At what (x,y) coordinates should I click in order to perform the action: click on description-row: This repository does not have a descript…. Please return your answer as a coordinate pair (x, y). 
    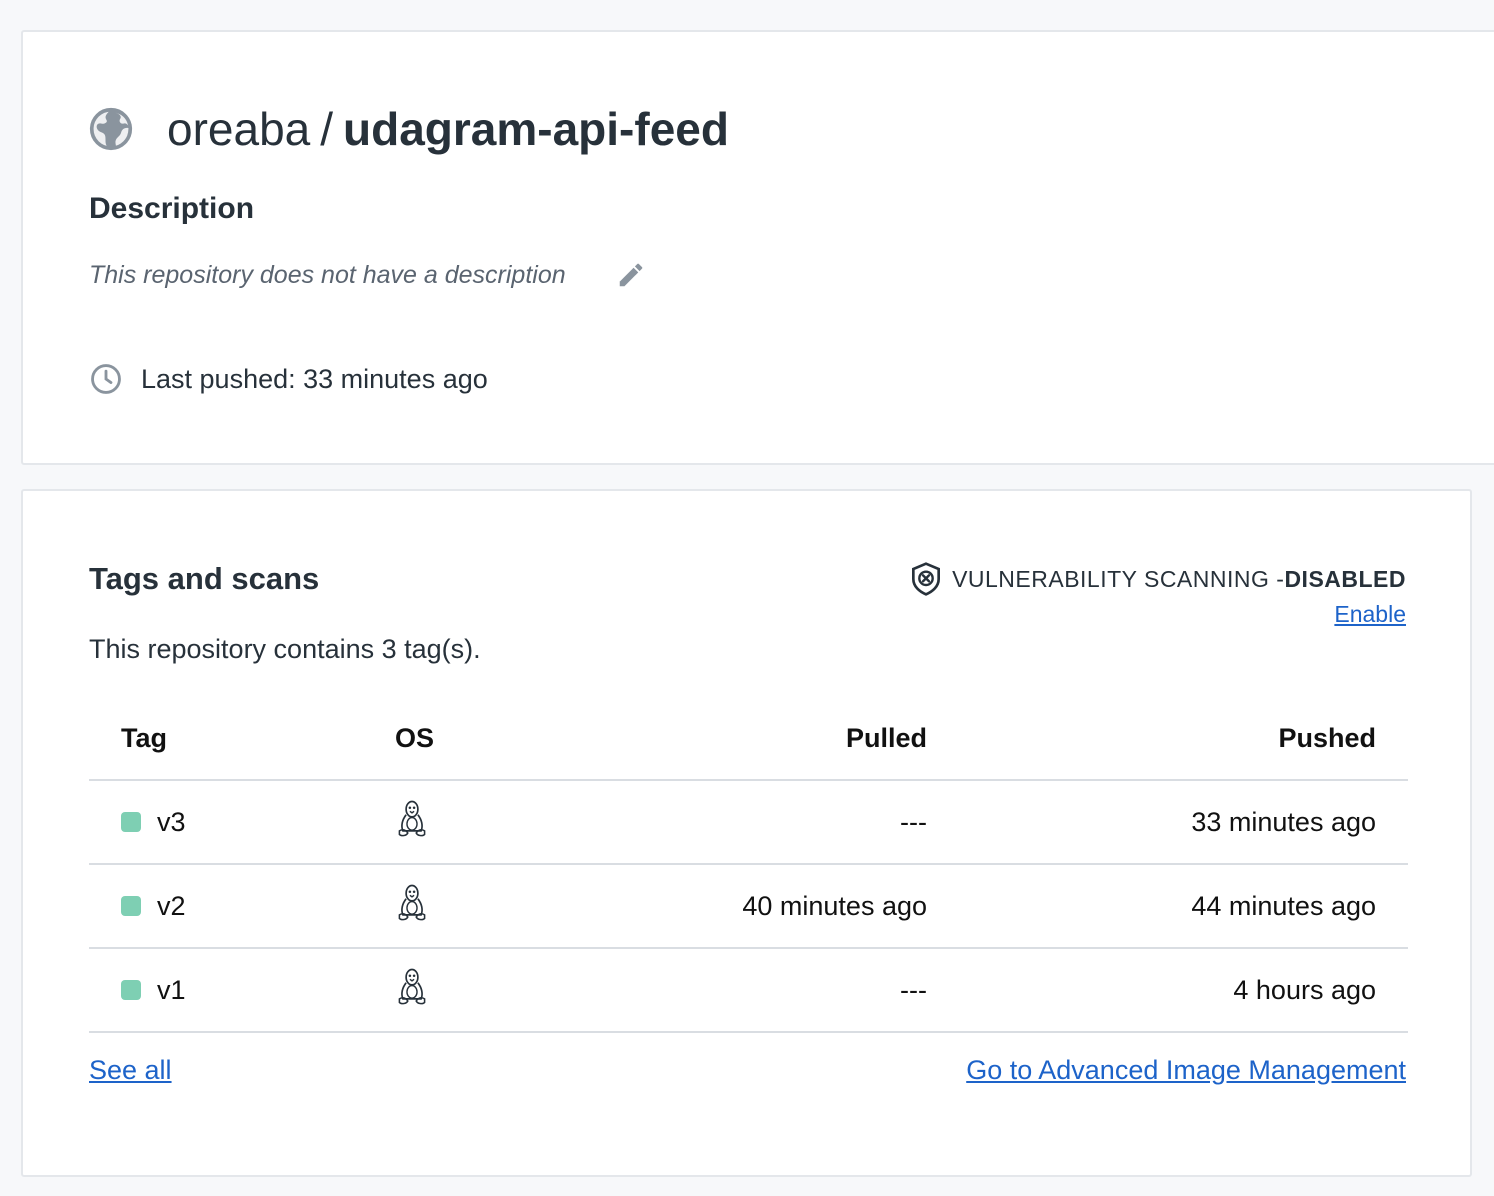
    Looking at the image, I should click on (367, 275).